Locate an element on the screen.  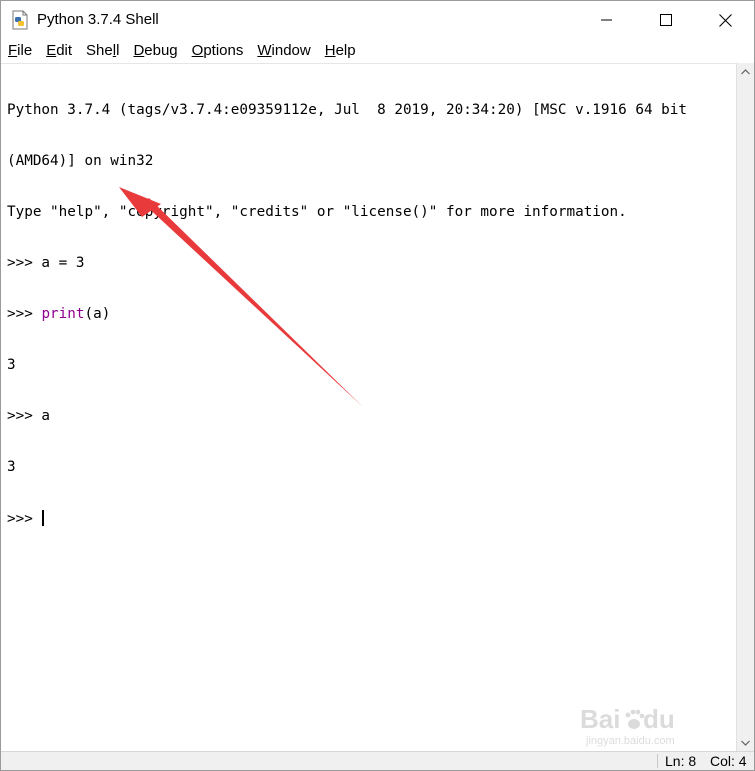
menu-edit: Edit is located at coordinates (59, 51).